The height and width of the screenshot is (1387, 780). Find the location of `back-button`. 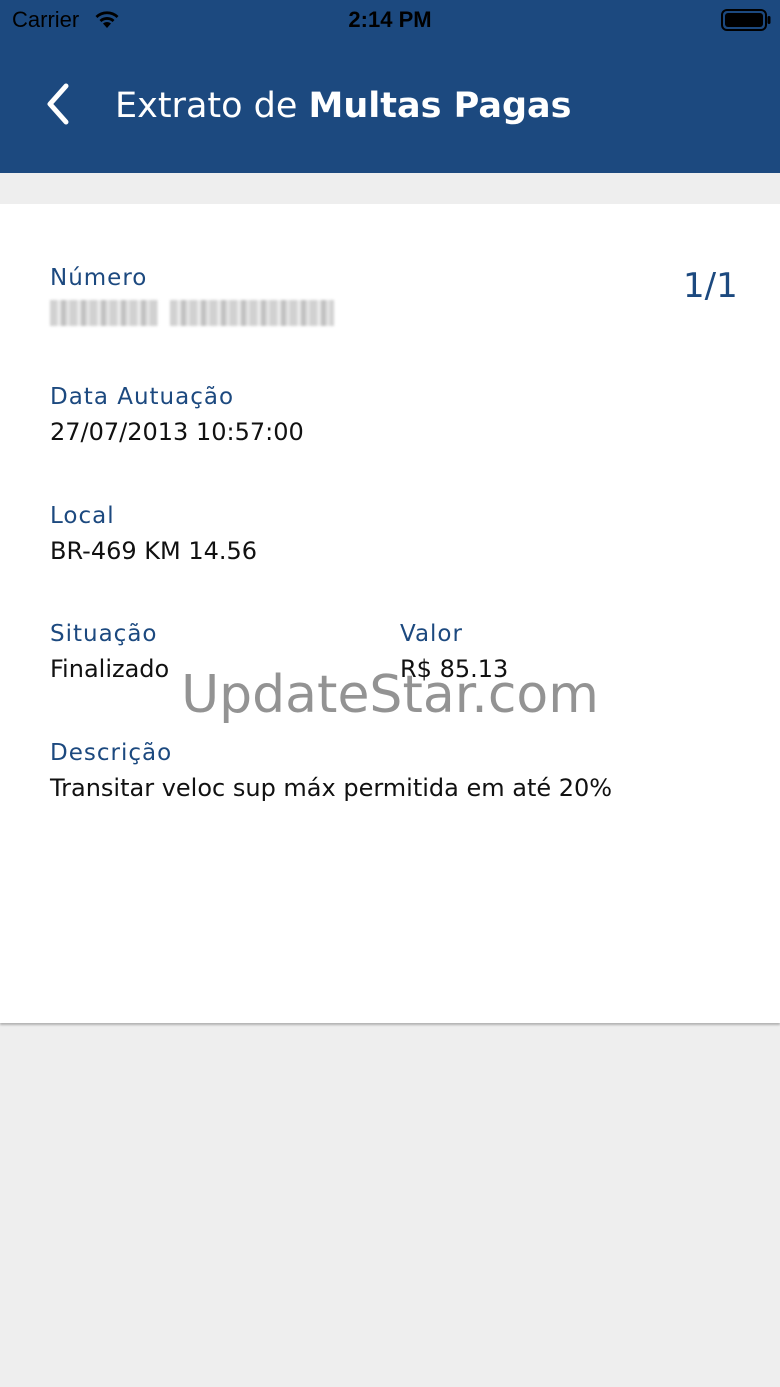

back-button is located at coordinates (58, 106).